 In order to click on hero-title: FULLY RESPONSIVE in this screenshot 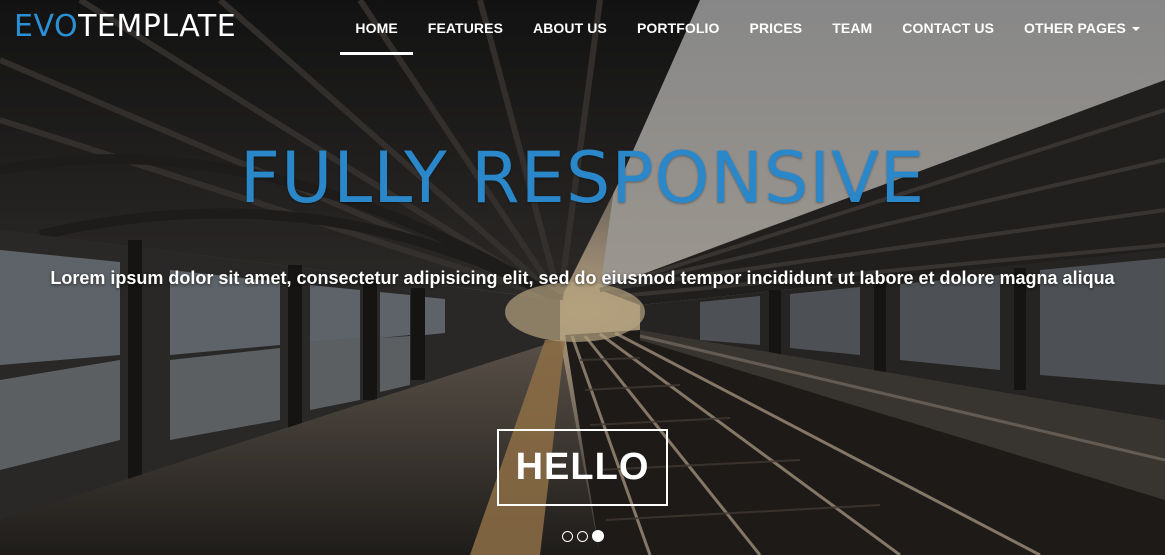, I will do `click(582, 178)`.